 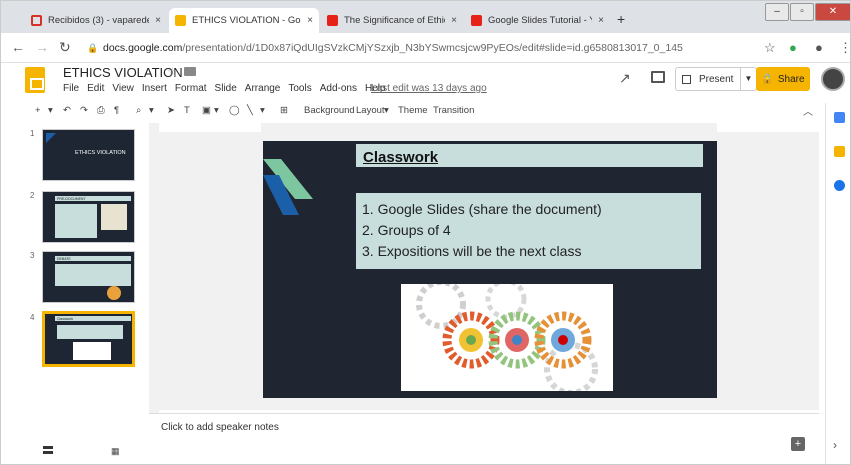 What do you see at coordinates (507, 337) in the screenshot?
I see `gears-image` at bounding box center [507, 337].